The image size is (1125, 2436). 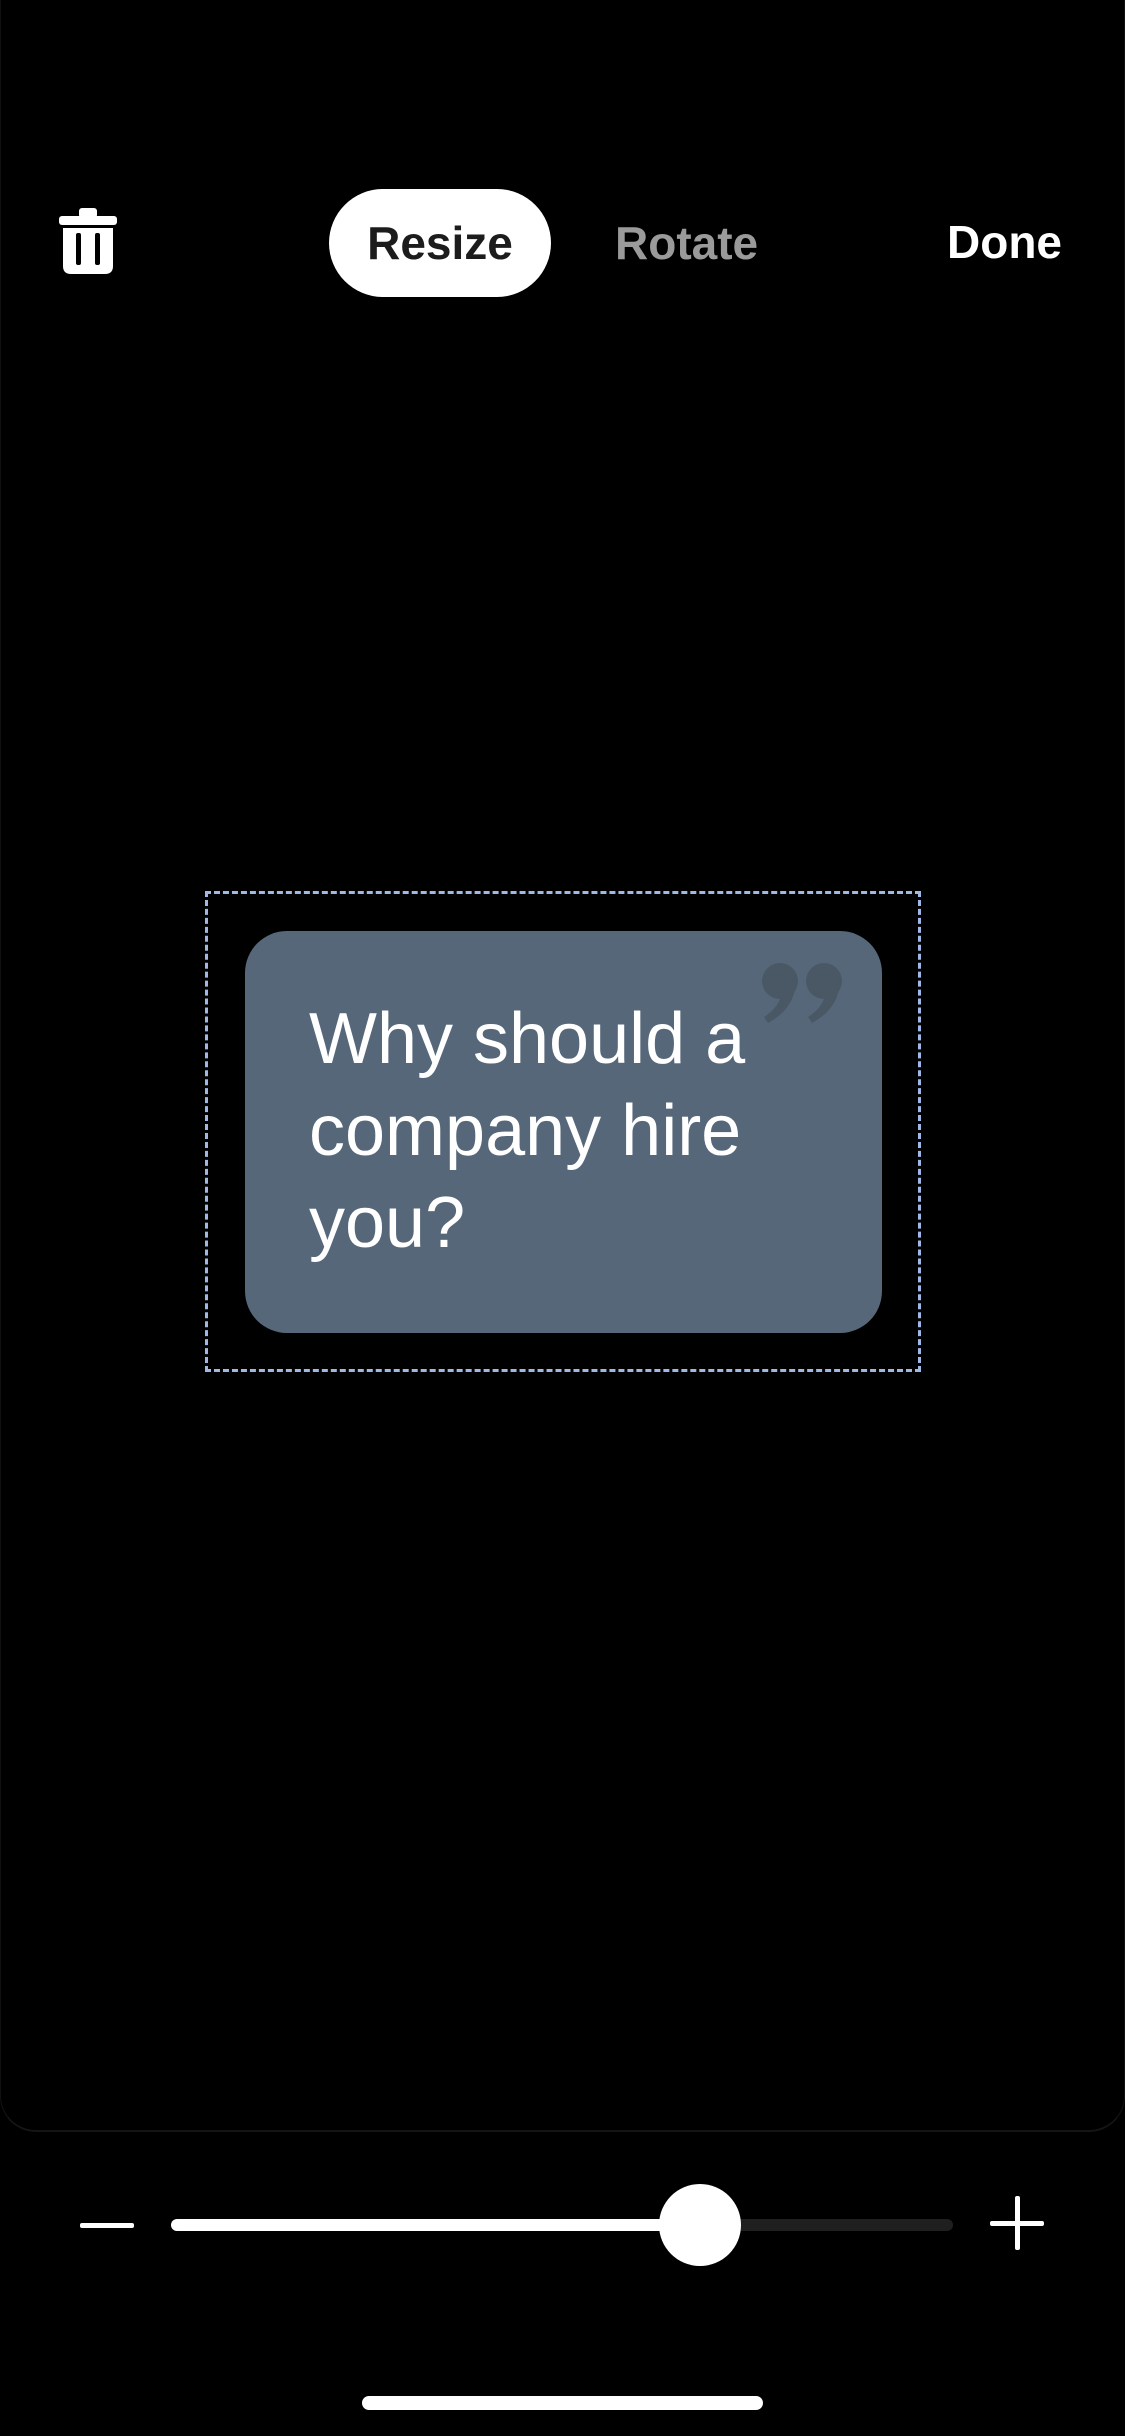 I want to click on quote-sticker: Why should a company hire you?, so click(x=563, y=1132).